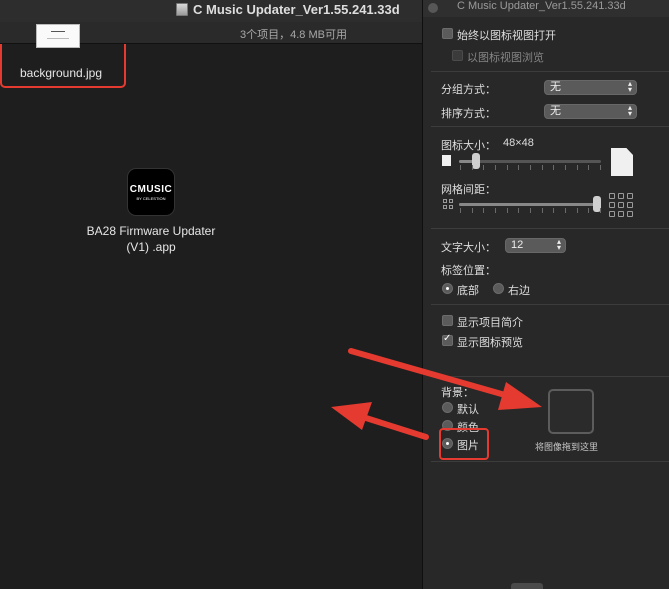 Image resolution: width=669 pixels, height=589 pixels. What do you see at coordinates (490, 323) in the screenshot?
I see `show-item-info-label: 显示项目简介` at bounding box center [490, 323].